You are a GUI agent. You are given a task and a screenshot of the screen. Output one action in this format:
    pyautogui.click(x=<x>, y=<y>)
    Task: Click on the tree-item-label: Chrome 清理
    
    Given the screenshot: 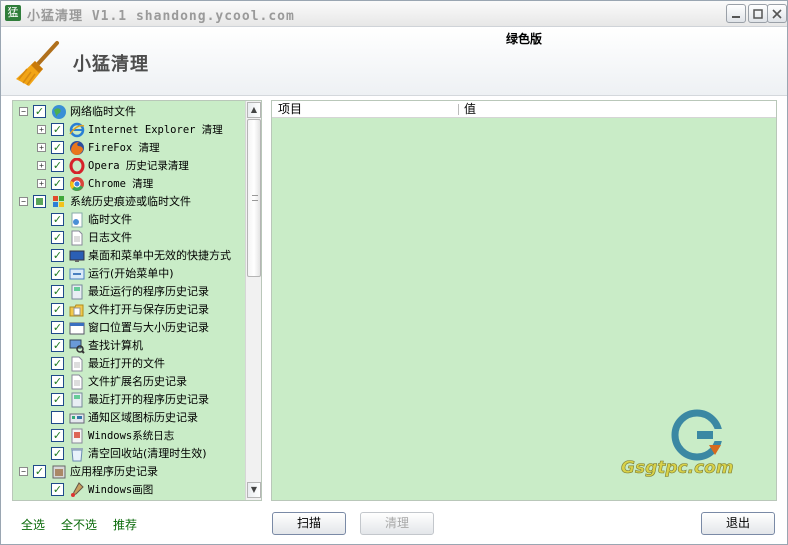 What is the action you would take?
    pyautogui.click(x=121, y=184)
    